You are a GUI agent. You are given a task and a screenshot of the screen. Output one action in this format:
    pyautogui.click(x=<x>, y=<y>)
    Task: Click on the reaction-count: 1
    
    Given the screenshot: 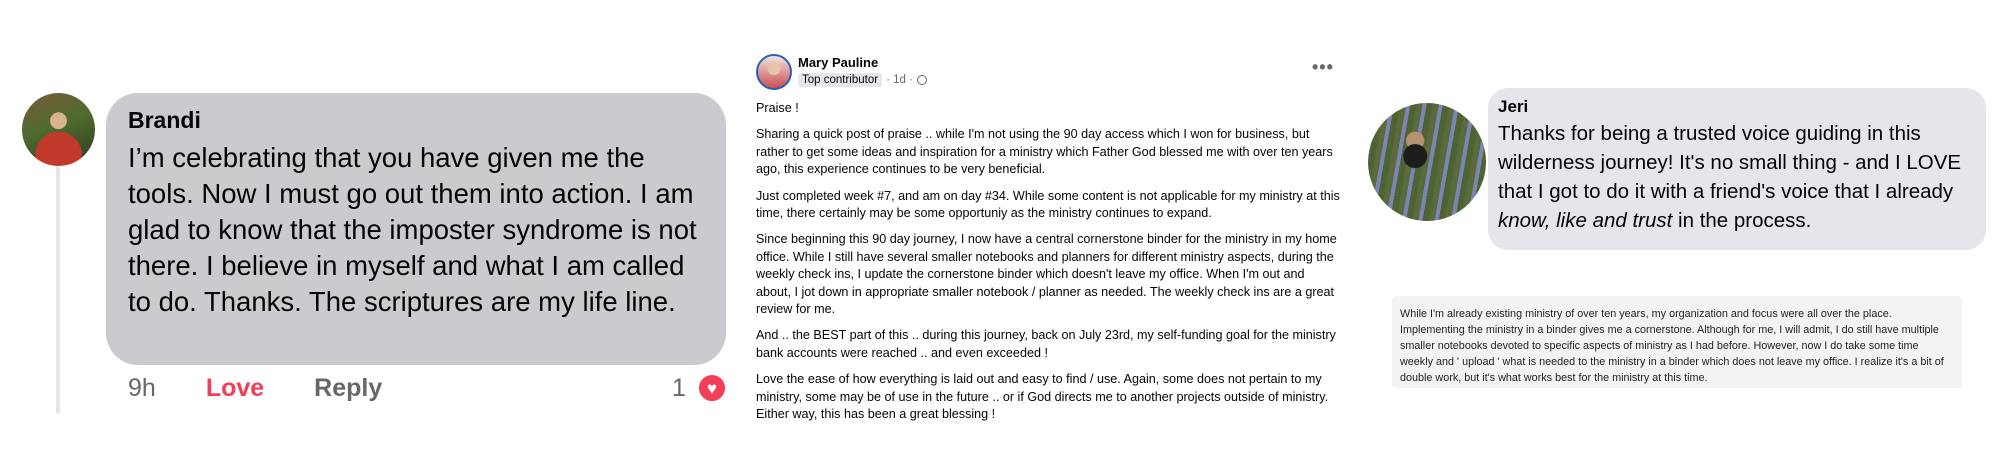 What is the action you would take?
    pyautogui.click(x=679, y=387)
    